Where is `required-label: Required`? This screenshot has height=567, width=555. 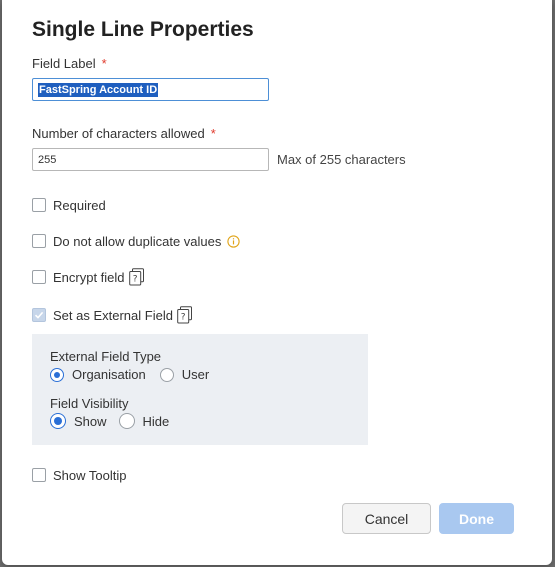
required-label: Required is located at coordinates (79, 205).